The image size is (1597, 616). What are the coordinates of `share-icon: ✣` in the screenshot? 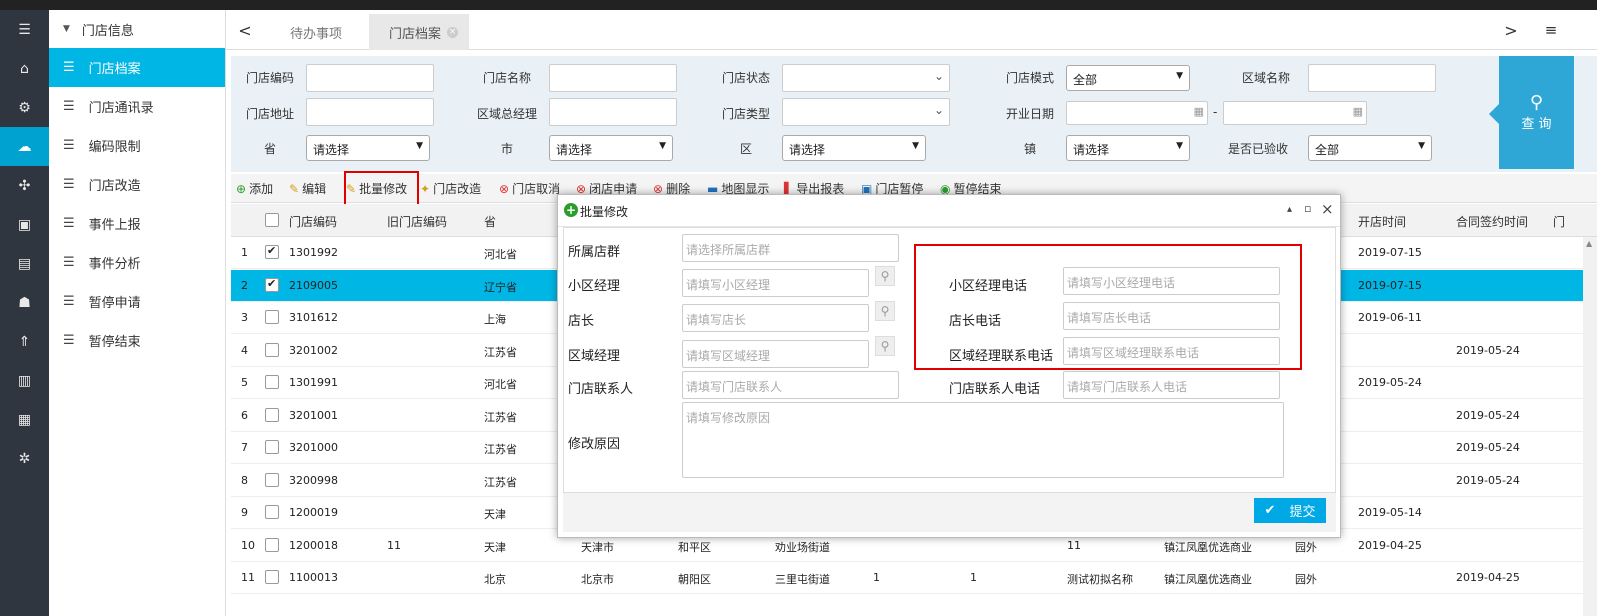 It's located at (24, 185).